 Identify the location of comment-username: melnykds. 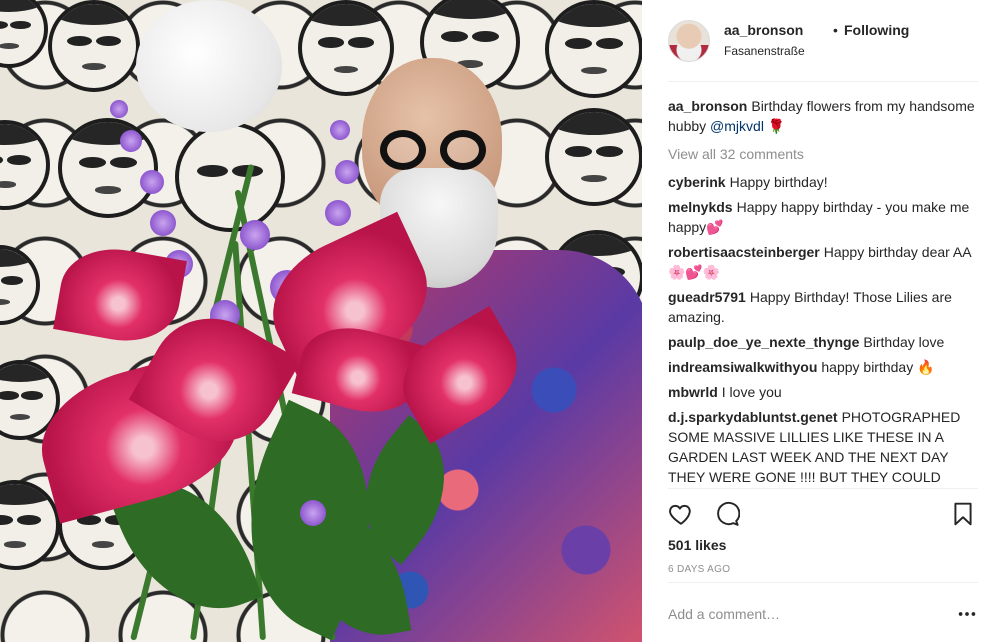
(700, 207).